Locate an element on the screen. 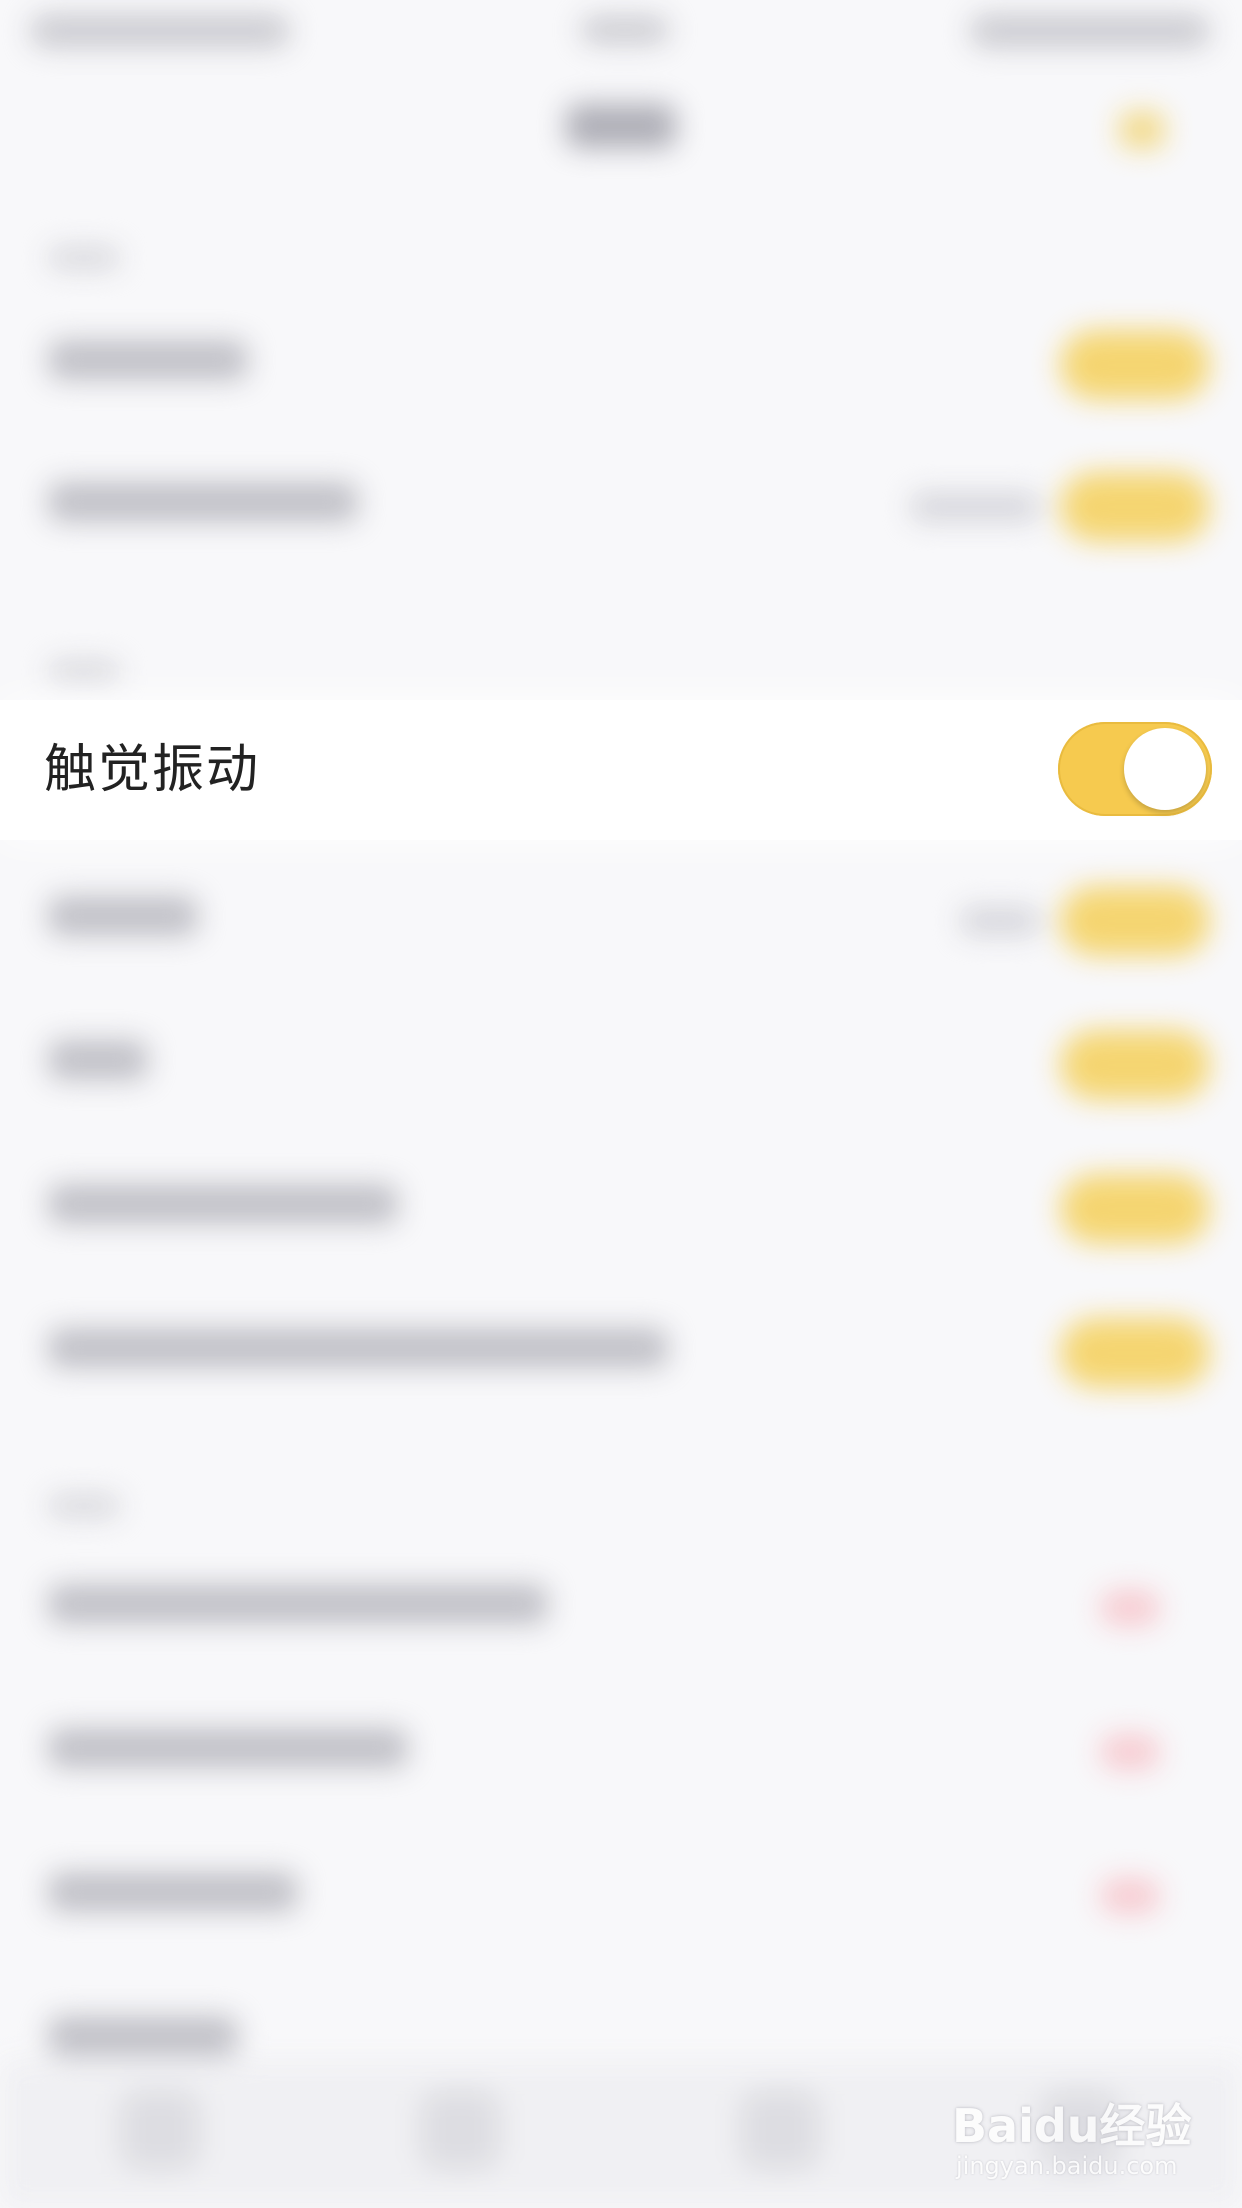 This screenshot has width=1242, height=2208. haptic-vibration-toggle is located at coordinates (1135, 769).